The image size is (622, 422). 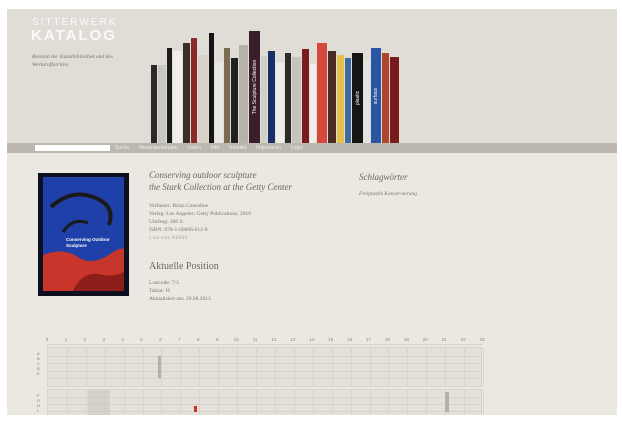 I want to click on nebis-link: Link zum NEBIS, so click(x=200, y=238).